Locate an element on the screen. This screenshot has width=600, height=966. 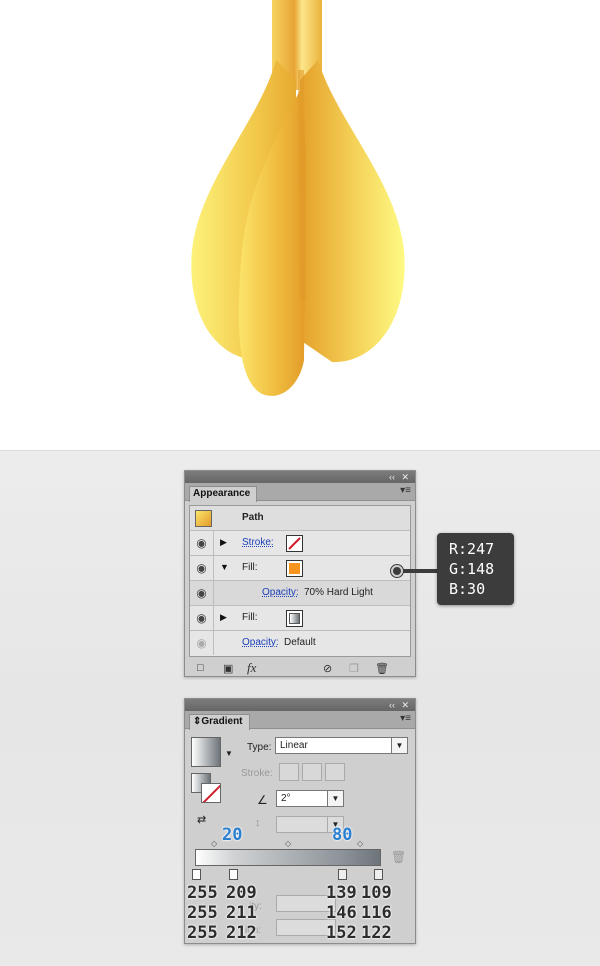
rgb-callout: R:247 G:148 B:30 is located at coordinates (475, 569).